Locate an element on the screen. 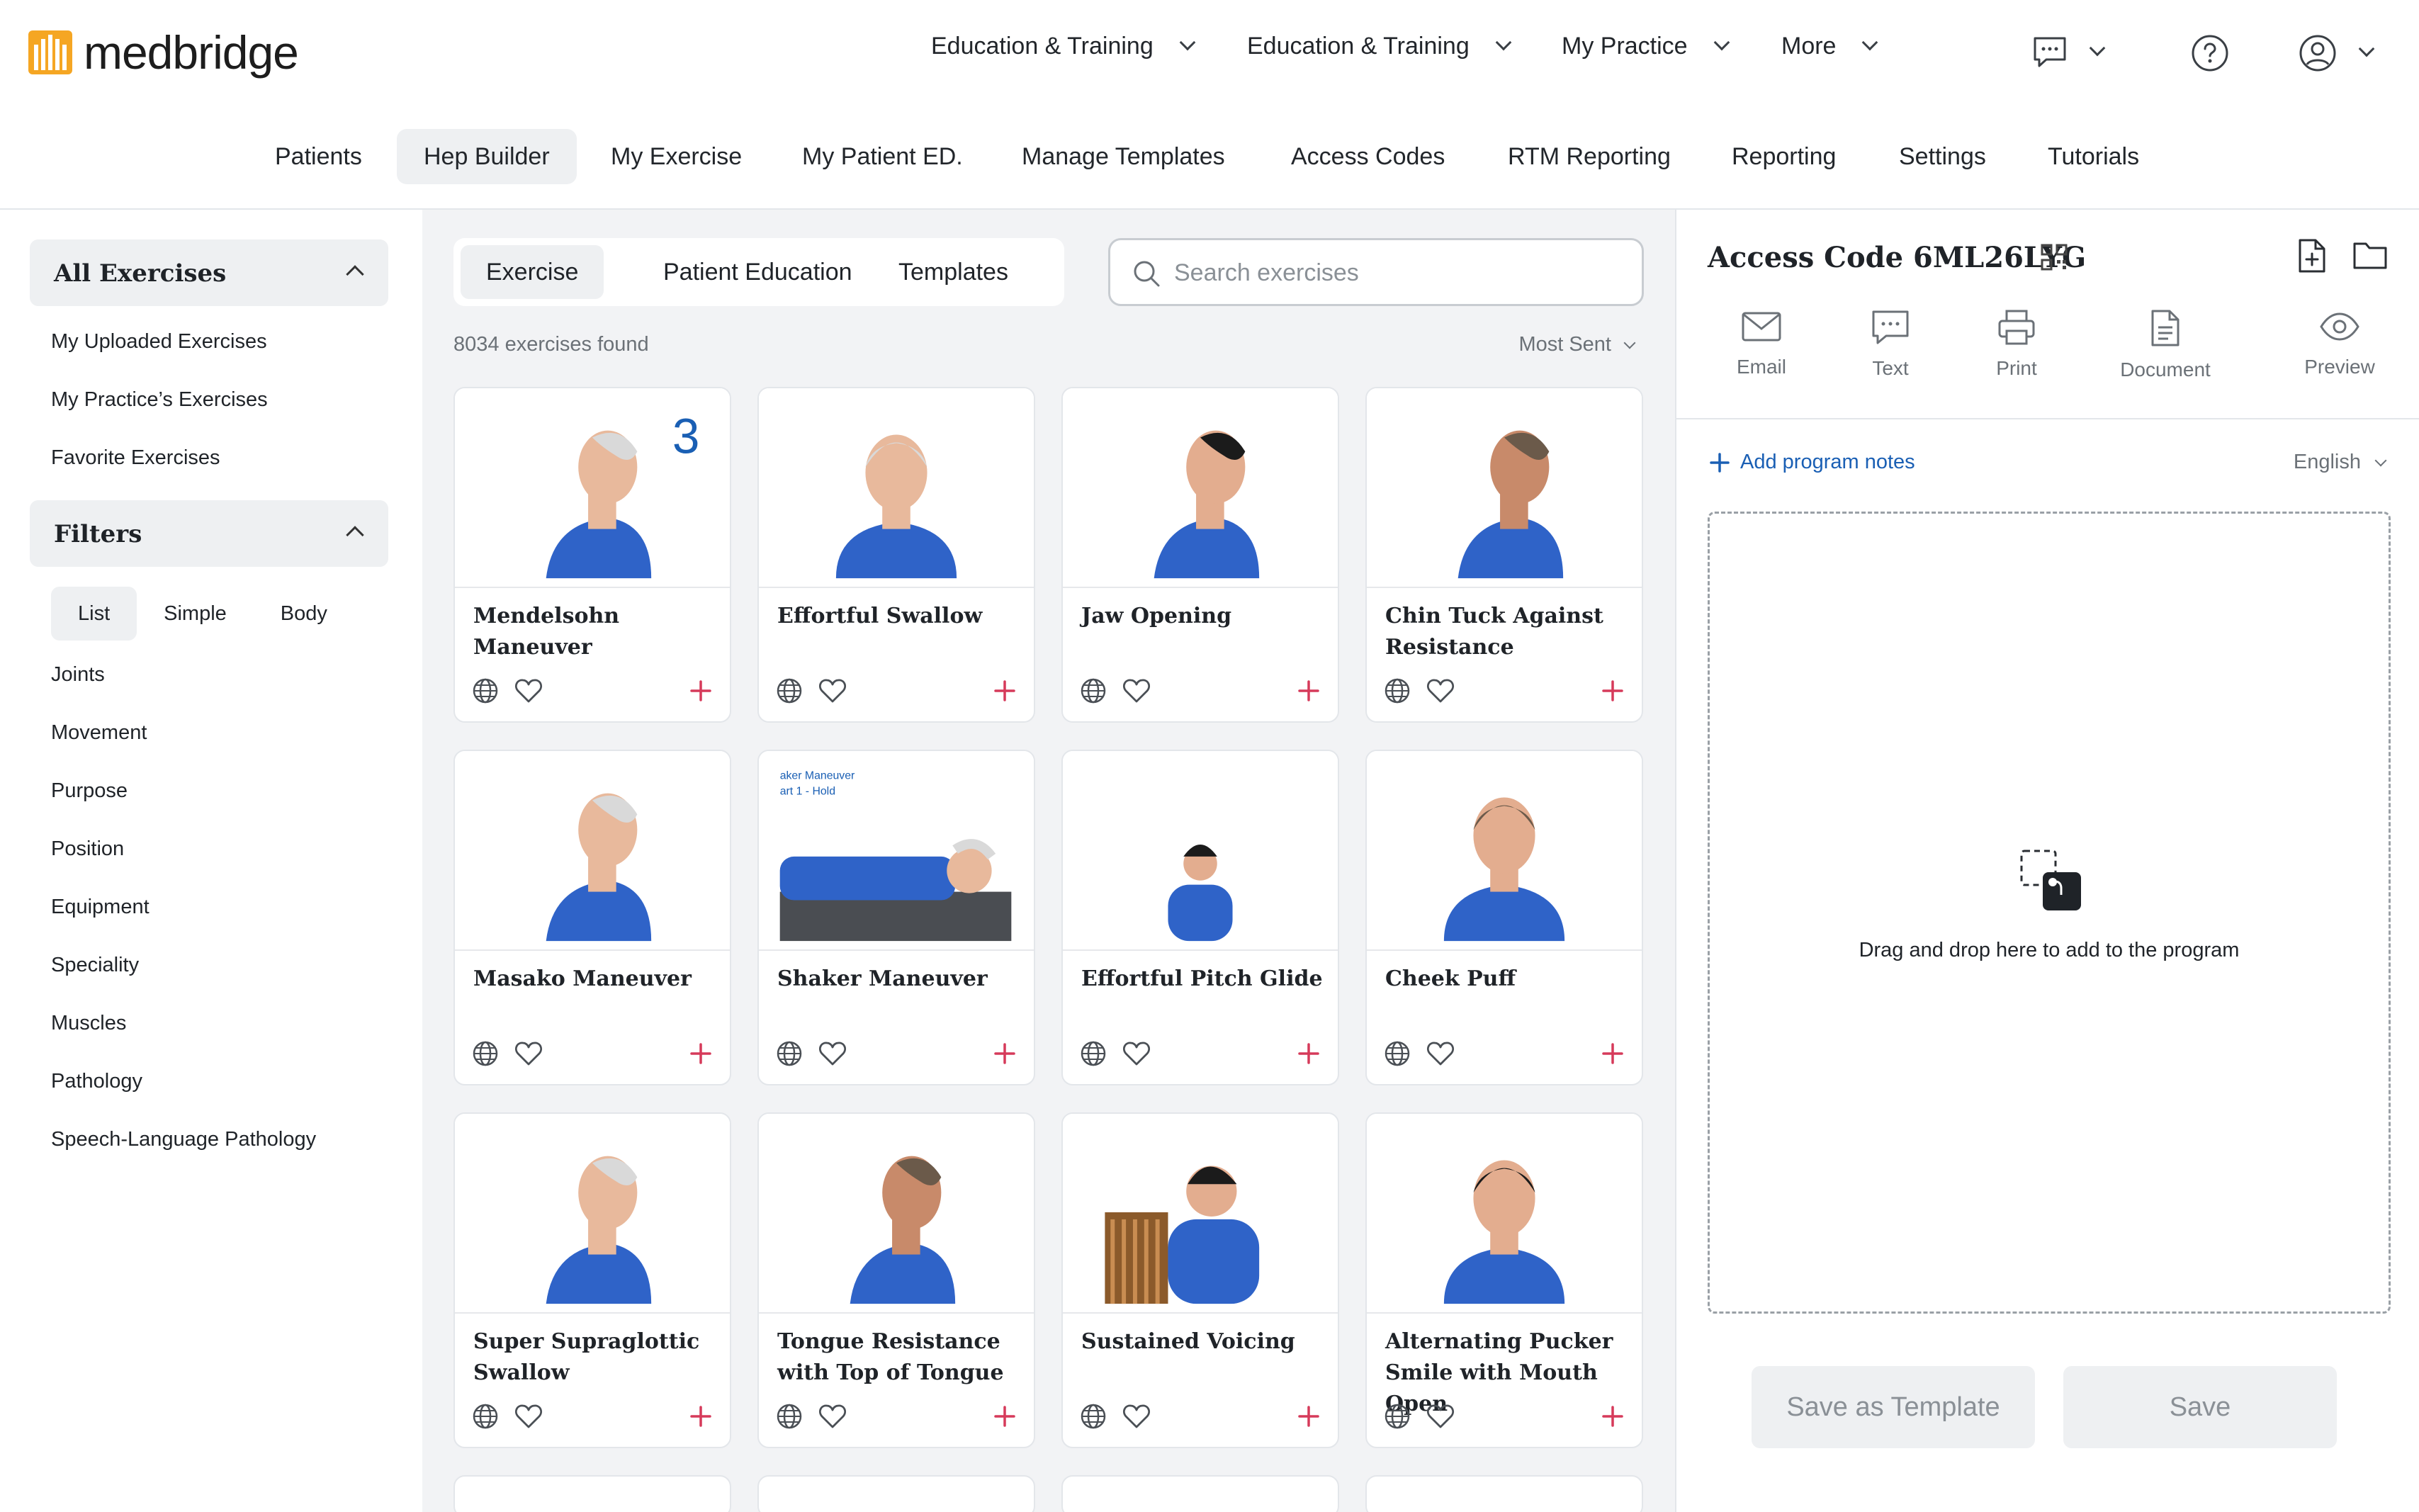 This screenshot has width=2419, height=1512. print-action: Print is located at coordinates (2016, 344).